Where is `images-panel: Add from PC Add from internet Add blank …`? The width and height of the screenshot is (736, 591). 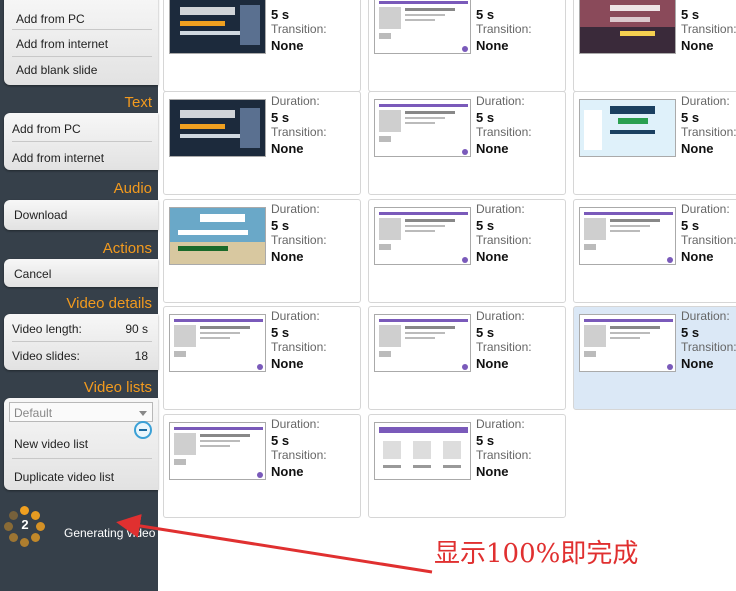
images-panel: Add from PC Add from internet Add blank … is located at coordinates (81, 42).